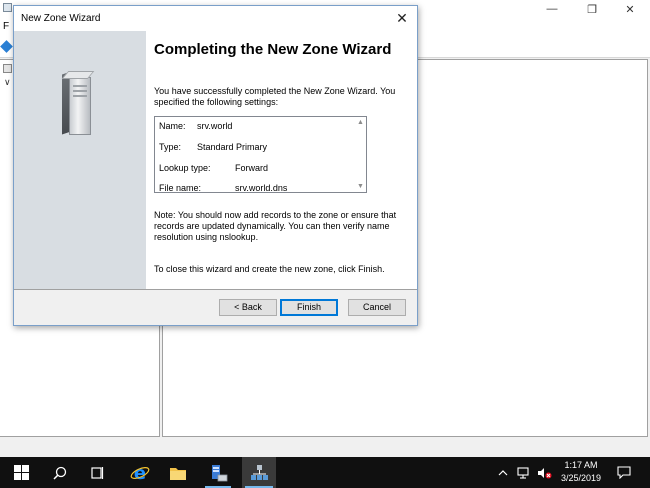  What do you see at coordinates (185, 168) in the screenshot?
I see `setting-key: Lookup type:` at bounding box center [185, 168].